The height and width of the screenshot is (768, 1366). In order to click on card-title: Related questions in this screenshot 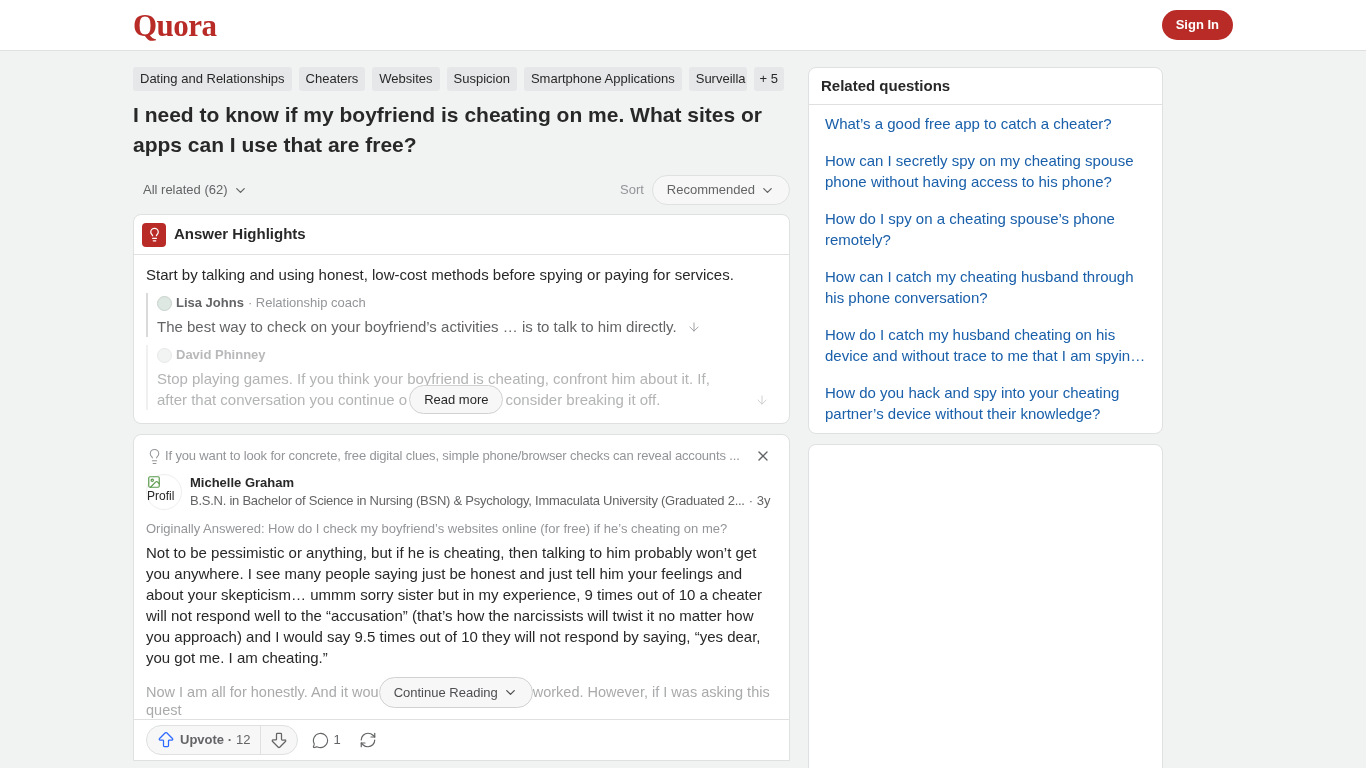, I will do `click(886, 85)`.